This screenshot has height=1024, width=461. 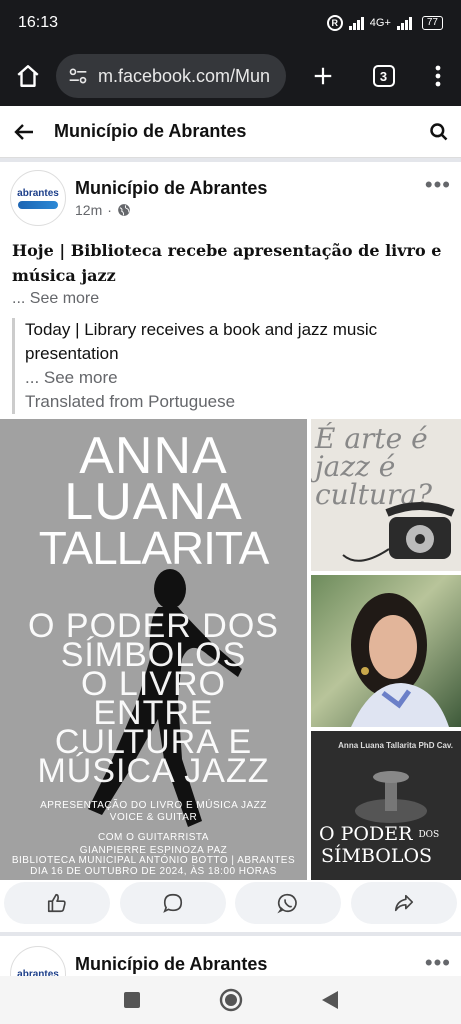 I want to click on system-nav-bar, so click(x=230, y=1000).